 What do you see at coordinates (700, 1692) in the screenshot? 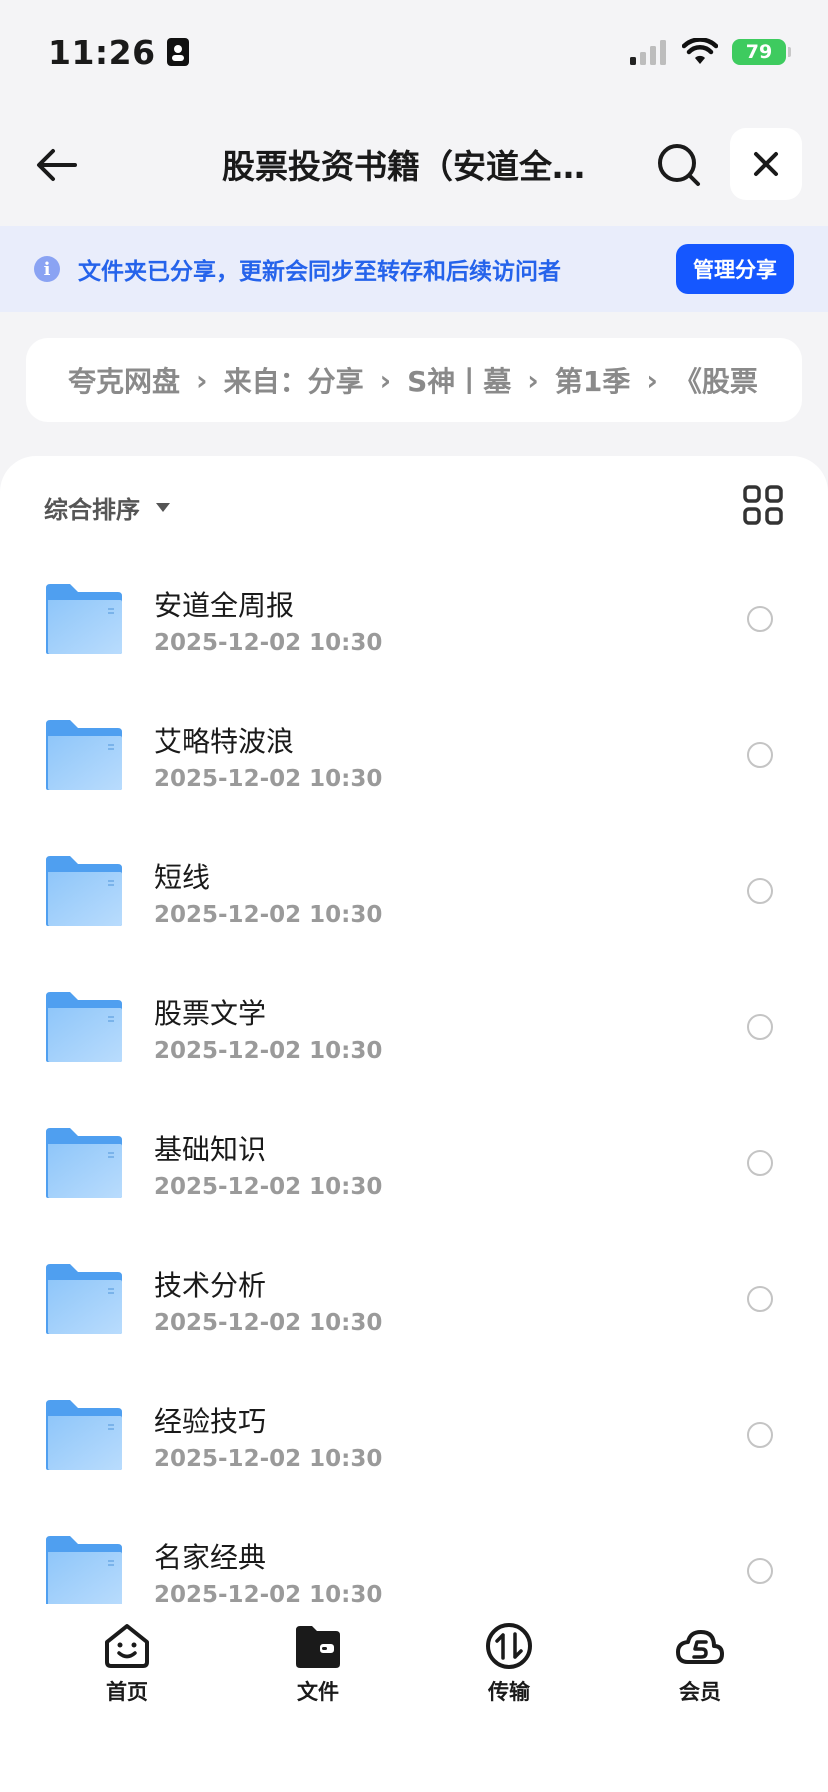
I see `nav-label: 会员` at bounding box center [700, 1692].